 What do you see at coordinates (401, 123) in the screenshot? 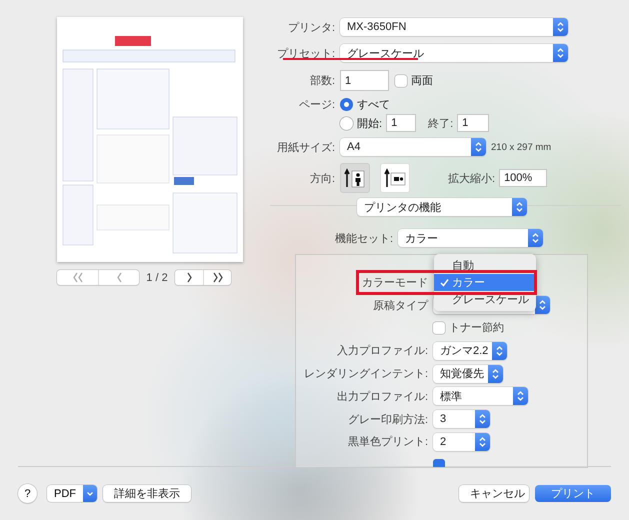
I see `from-page-field: 1` at bounding box center [401, 123].